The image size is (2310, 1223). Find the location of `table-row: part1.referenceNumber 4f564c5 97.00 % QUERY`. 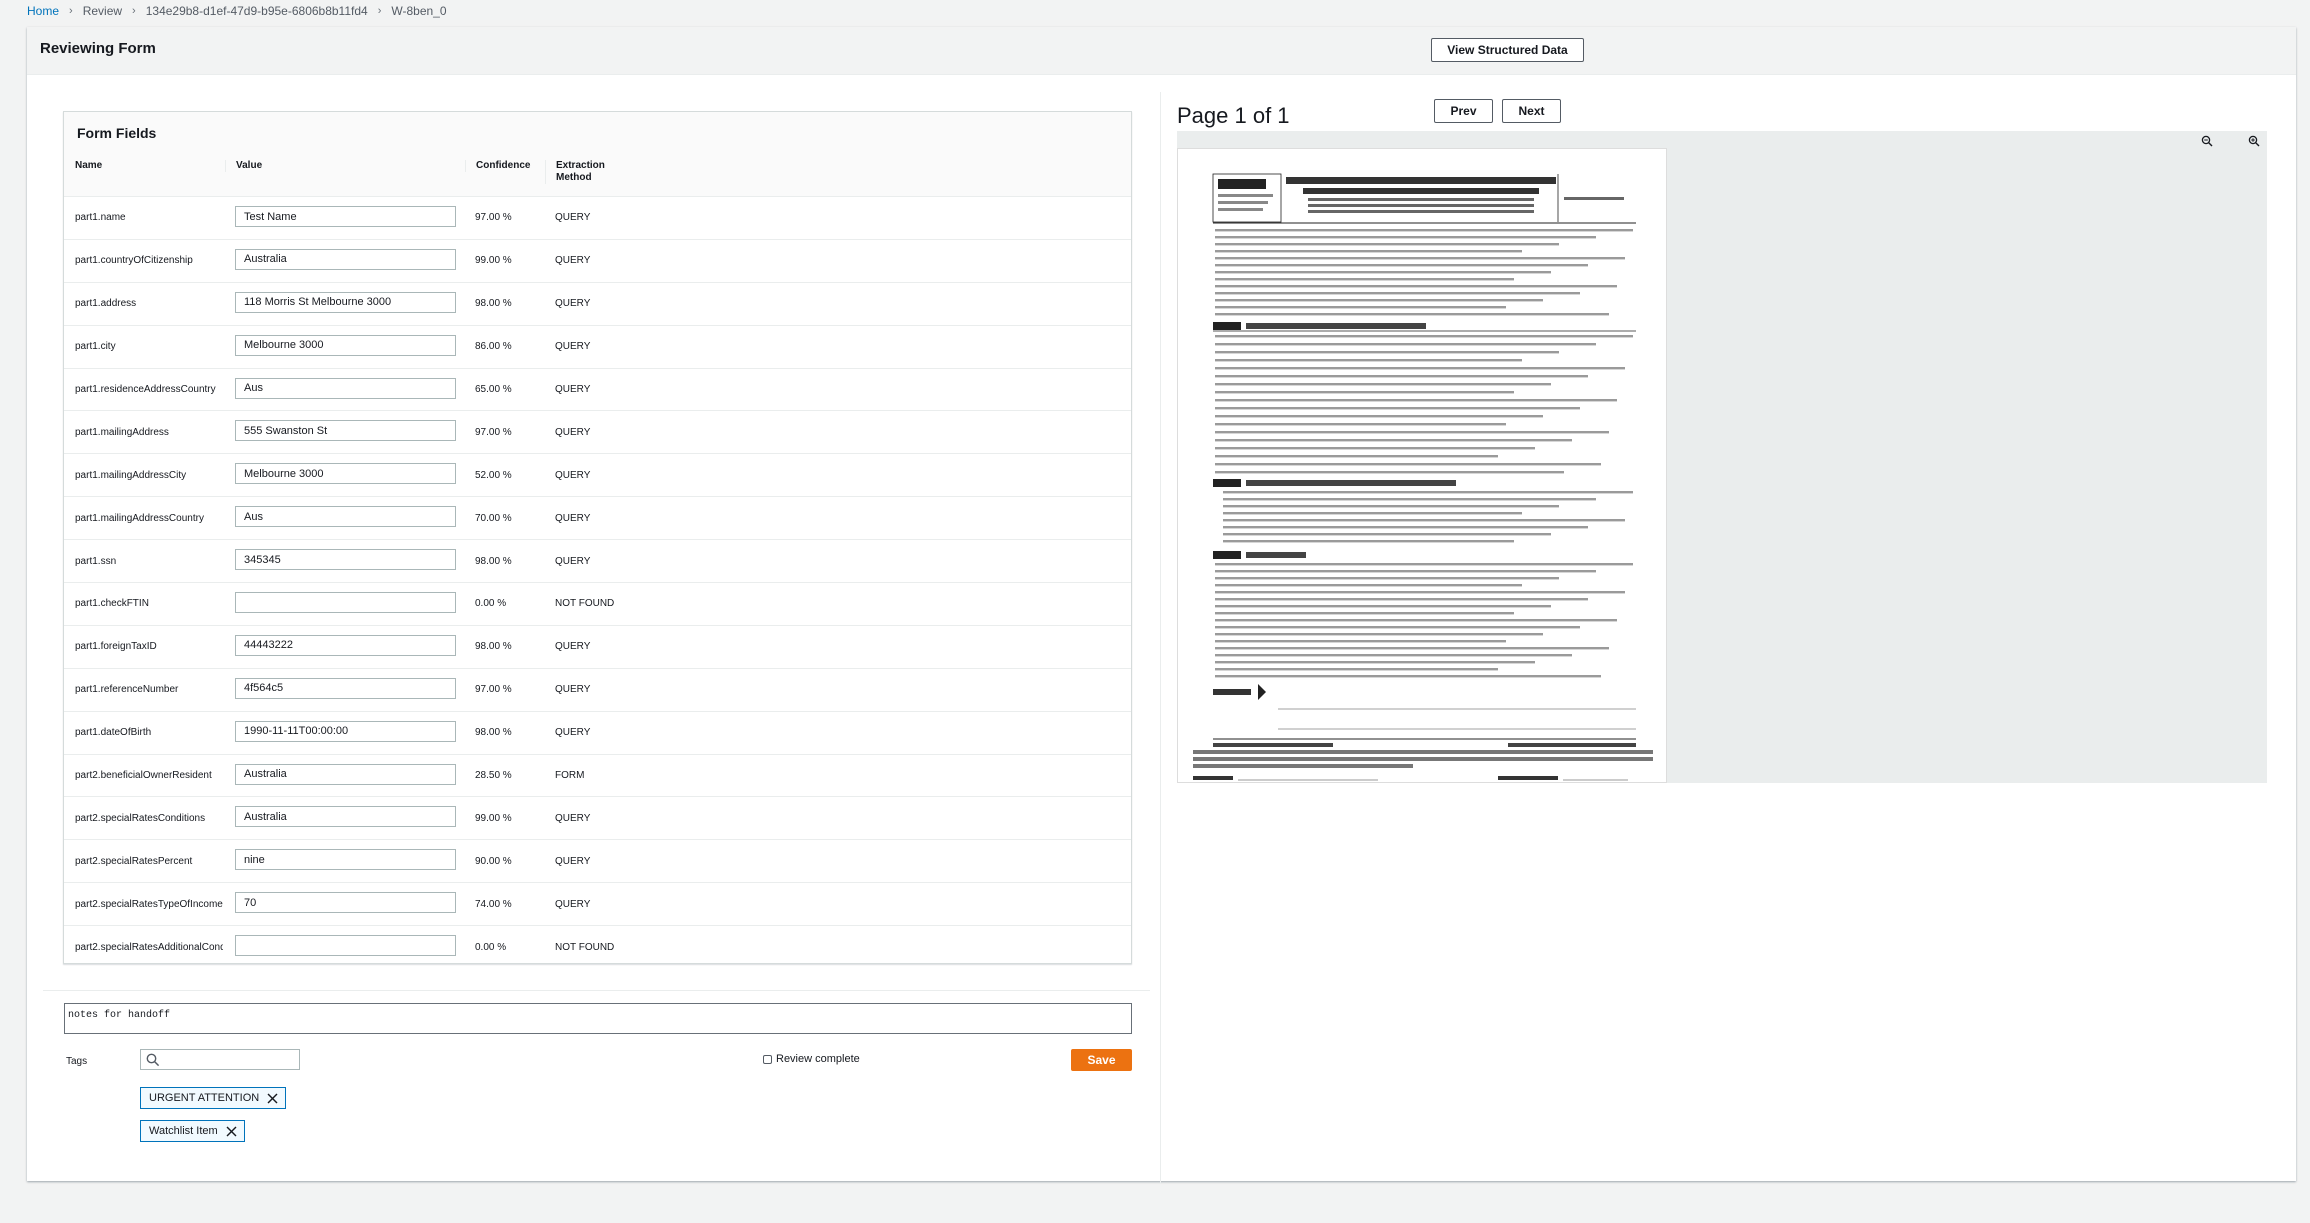

table-row: part1.referenceNumber 4f564c5 97.00 % QUERY is located at coordinates (597, 690).